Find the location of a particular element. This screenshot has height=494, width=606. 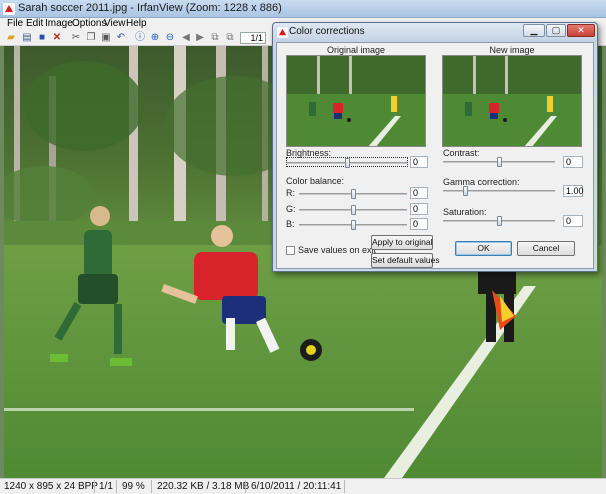

red-label: R: is located at coordinates (290, 193).